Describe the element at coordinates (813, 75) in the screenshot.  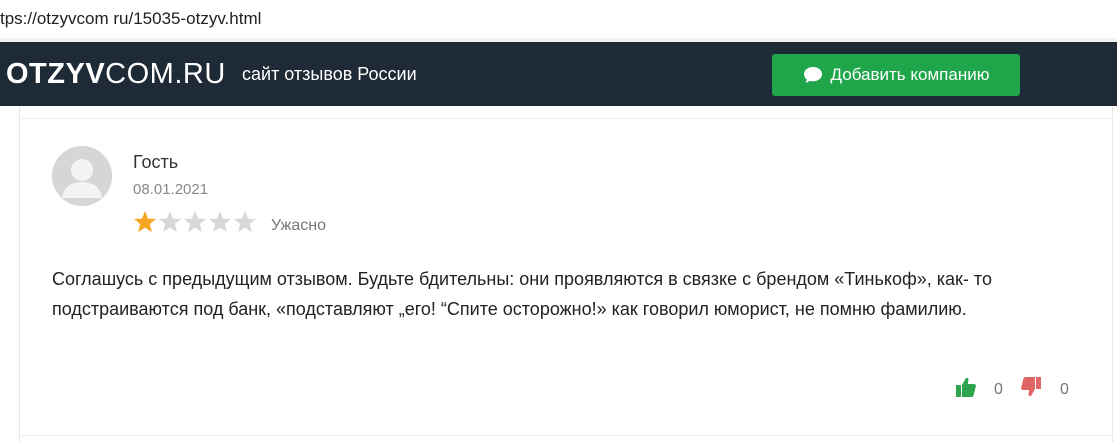
I see `chat-bubble-icon` at that location.